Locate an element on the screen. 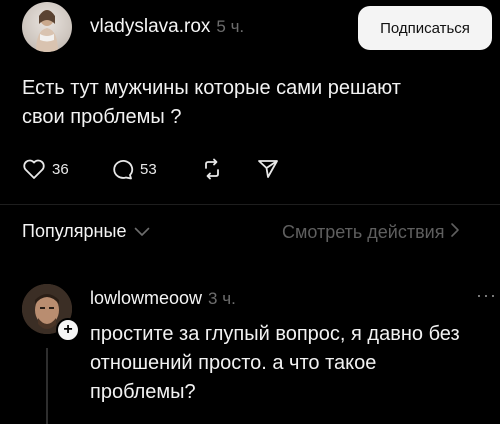  reply-time: 3 ч. is located at coordinates (222, 298).